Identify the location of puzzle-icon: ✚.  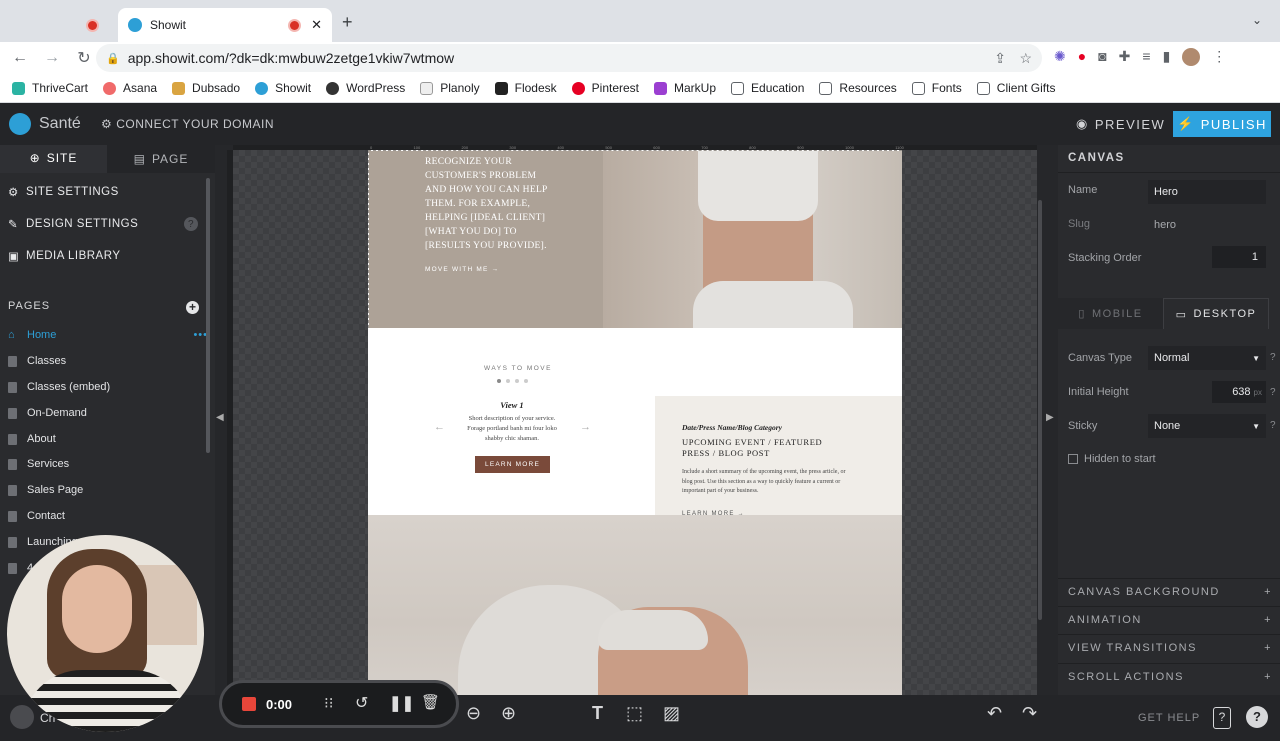
(1125, 57).